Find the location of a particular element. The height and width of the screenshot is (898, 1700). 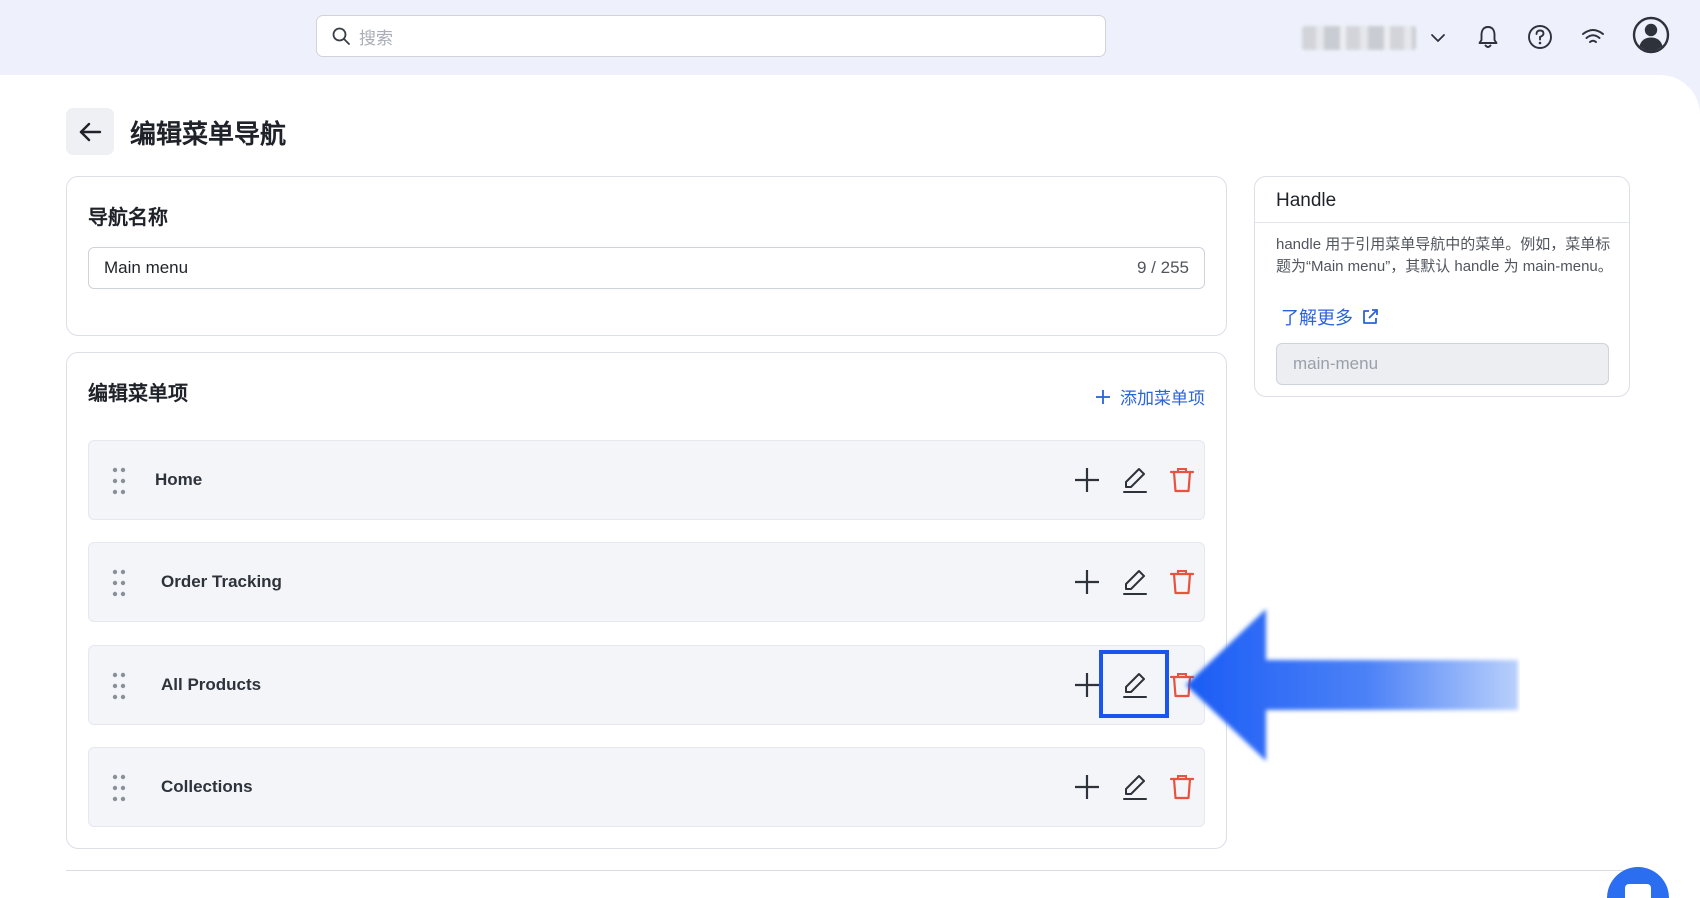

nav-name-card: 导航名称 Main menu 9 / 255 is located at coordinates (646, 256).